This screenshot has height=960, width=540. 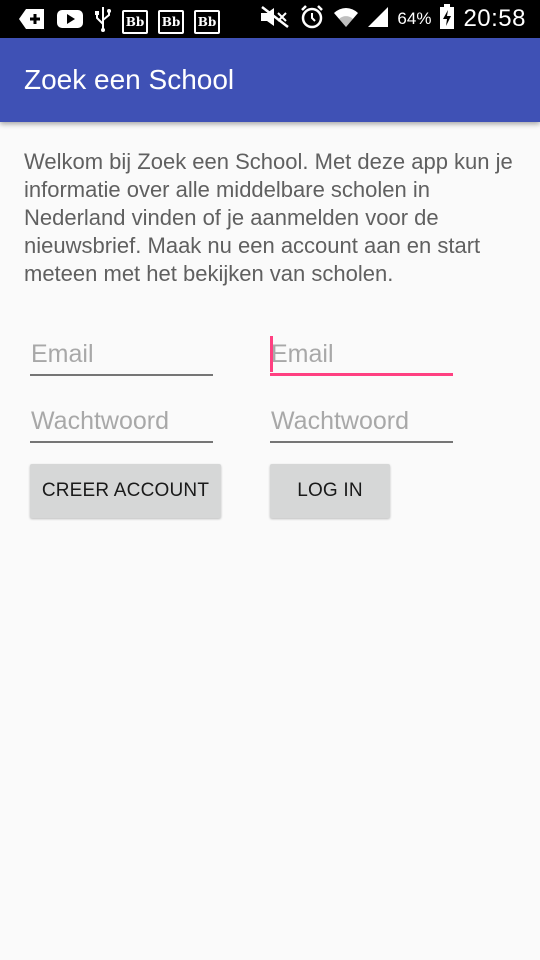 I want to click on add-box-icon, so click(x=32, y=21).